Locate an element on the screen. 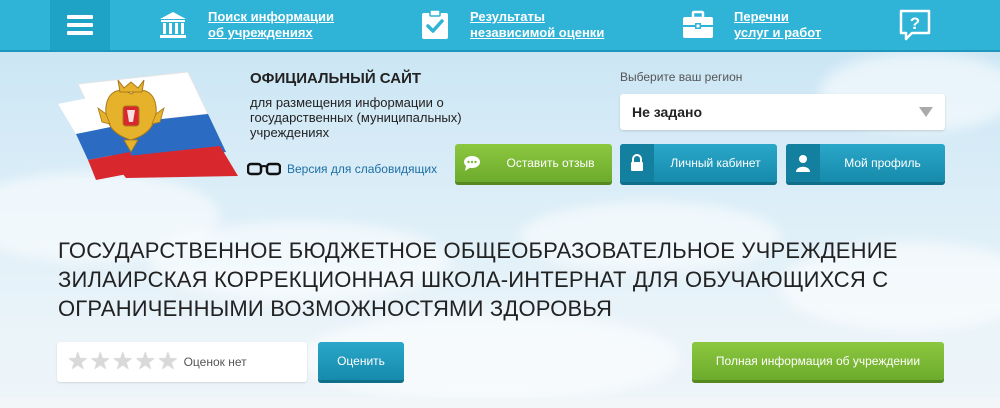 This screenshot has height=408, width=1000. chevron-down-icon is located at coordinates (926, 112).